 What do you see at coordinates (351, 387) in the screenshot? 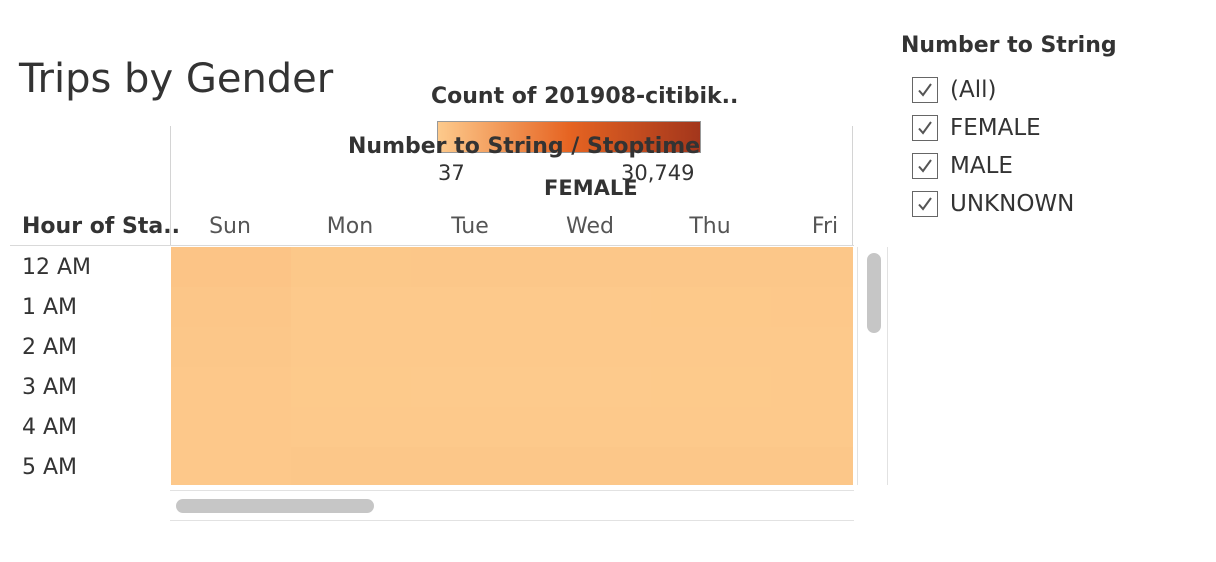
I see `heatmap-cell-3am-mon` at bounding box center [351, 387].